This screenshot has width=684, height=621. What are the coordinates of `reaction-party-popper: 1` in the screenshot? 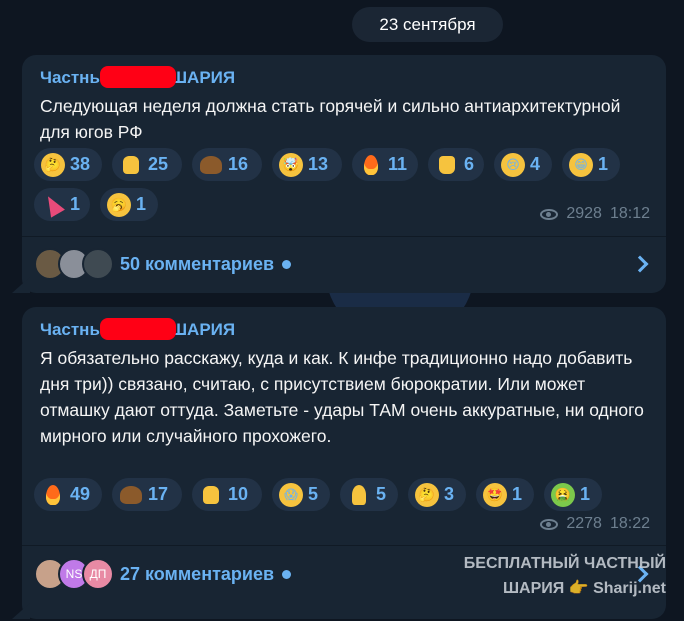 It's located at (62, 204).